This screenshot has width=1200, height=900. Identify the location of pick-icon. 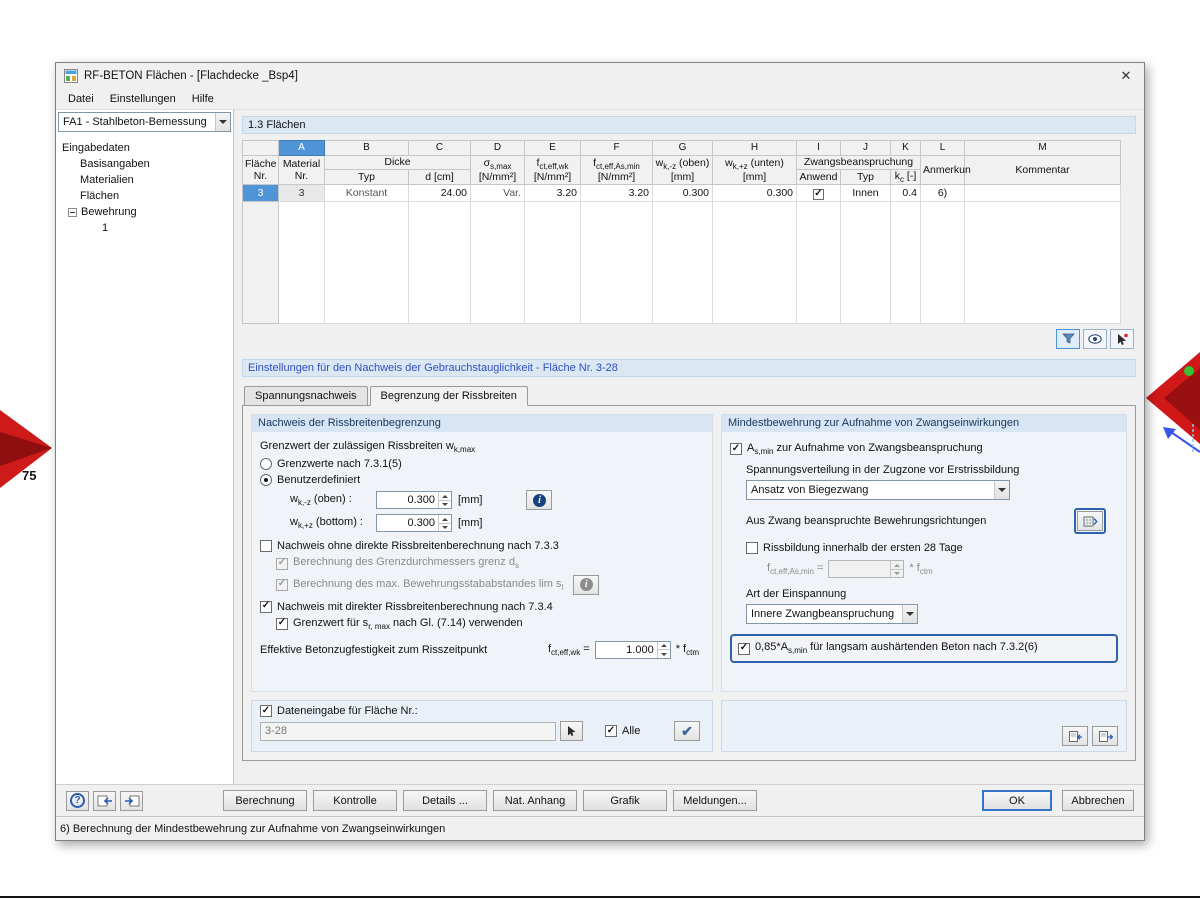
(1123, 339).